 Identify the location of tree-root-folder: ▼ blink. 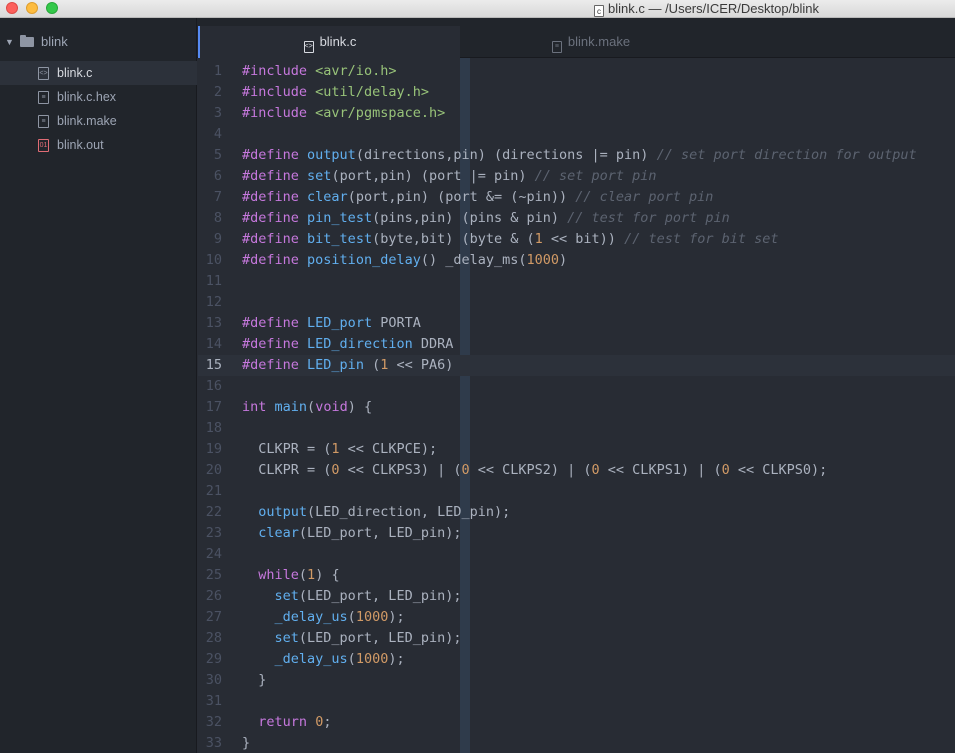
(98, 42).